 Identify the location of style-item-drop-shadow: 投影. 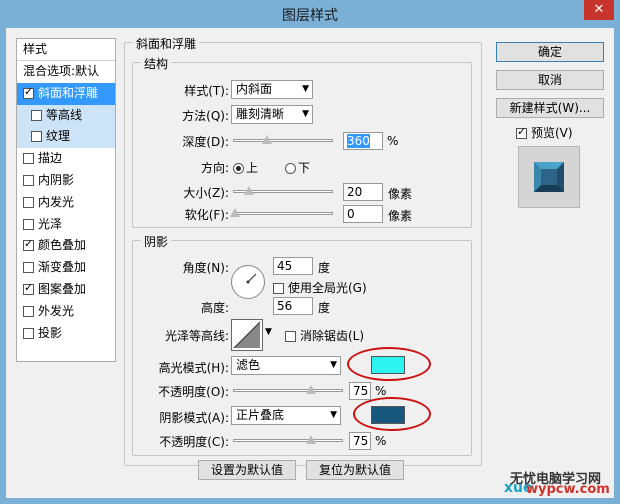
(66, 334).